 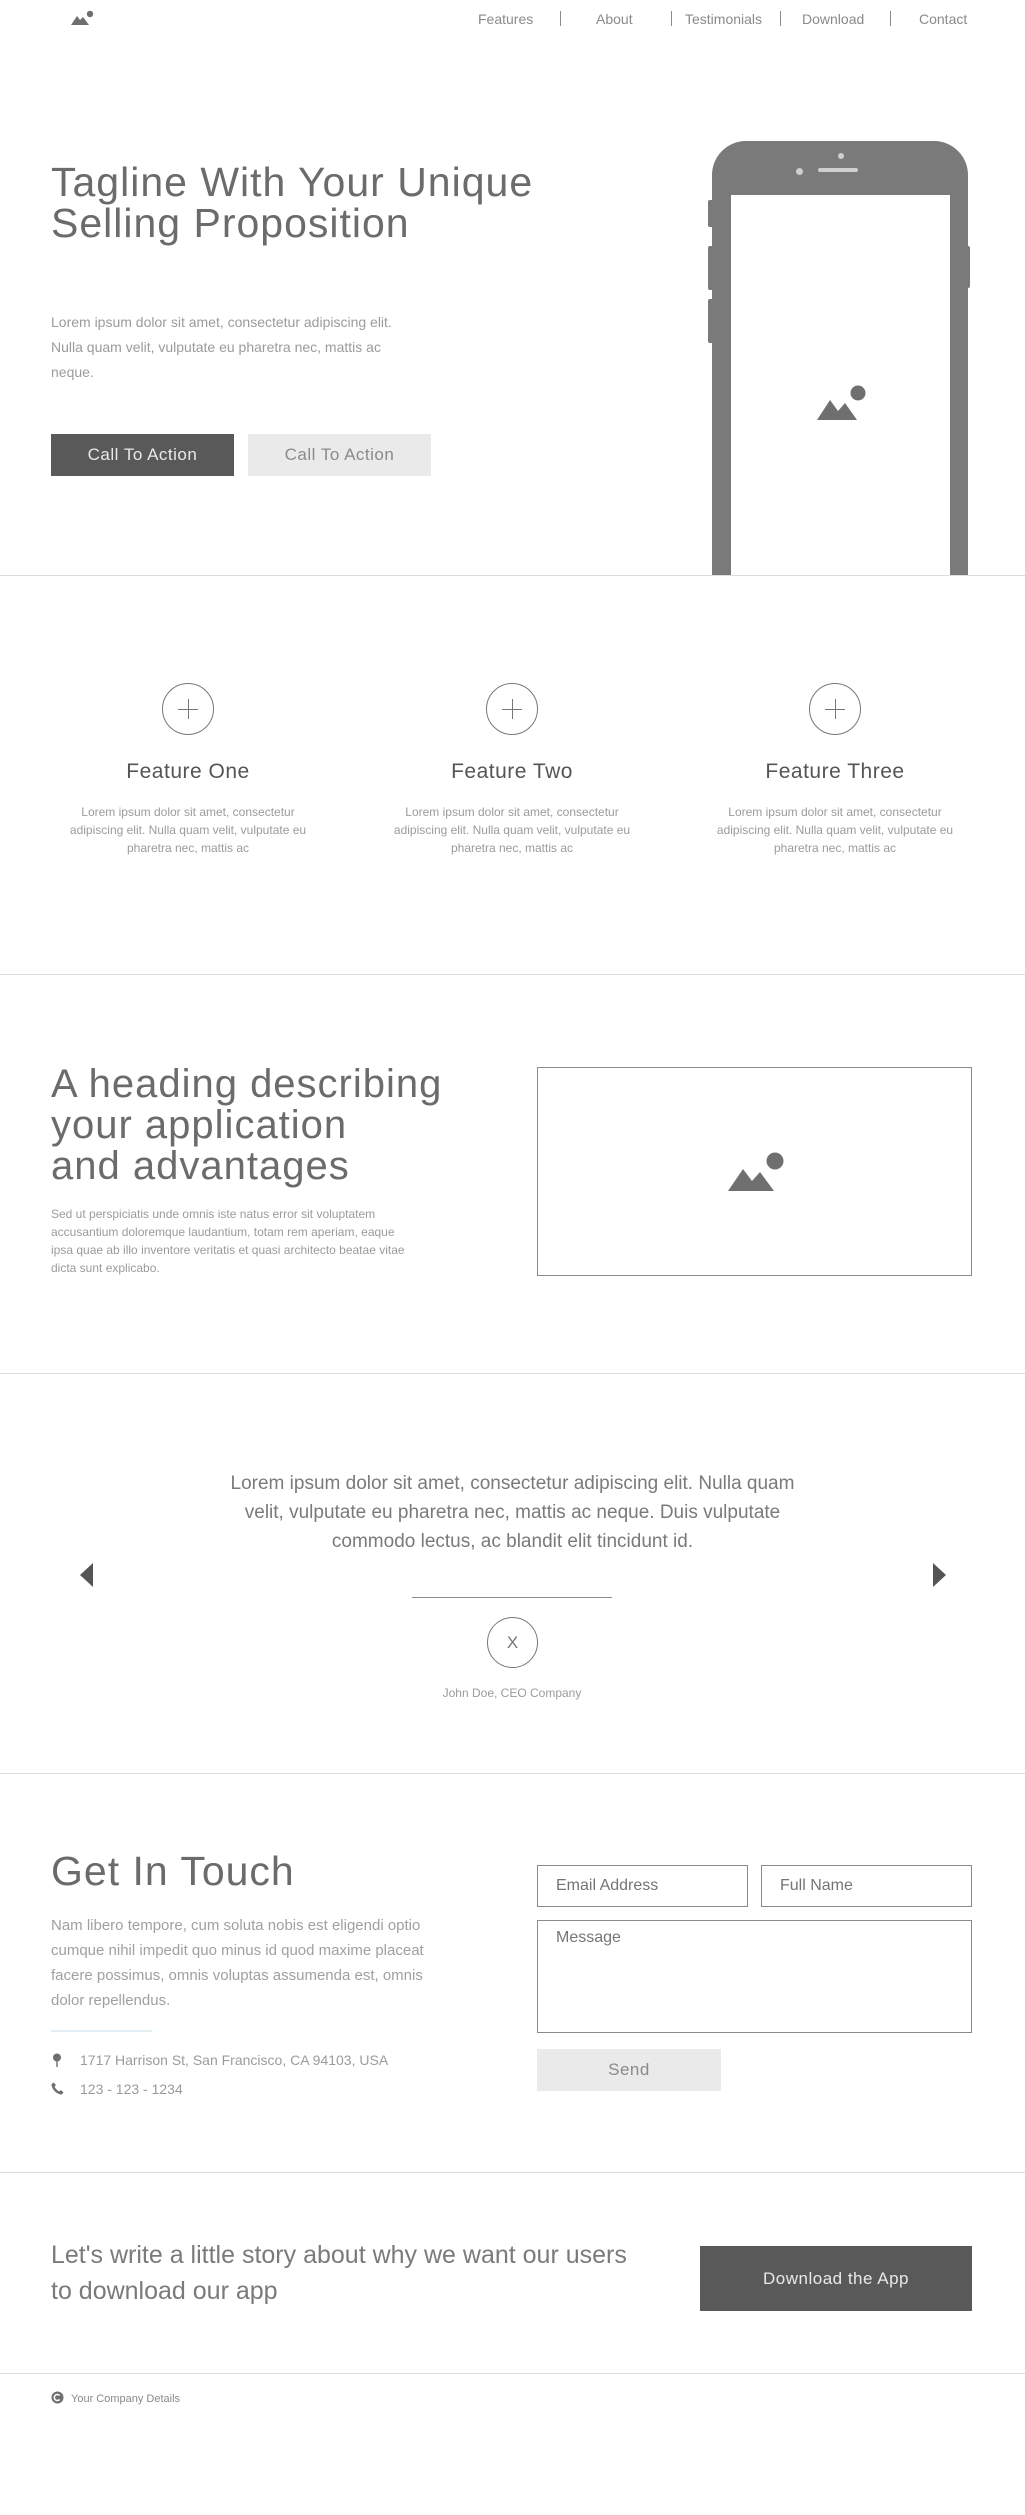 I want to click on nav-testimonials: Testimonials, so click(x=723, y=19).